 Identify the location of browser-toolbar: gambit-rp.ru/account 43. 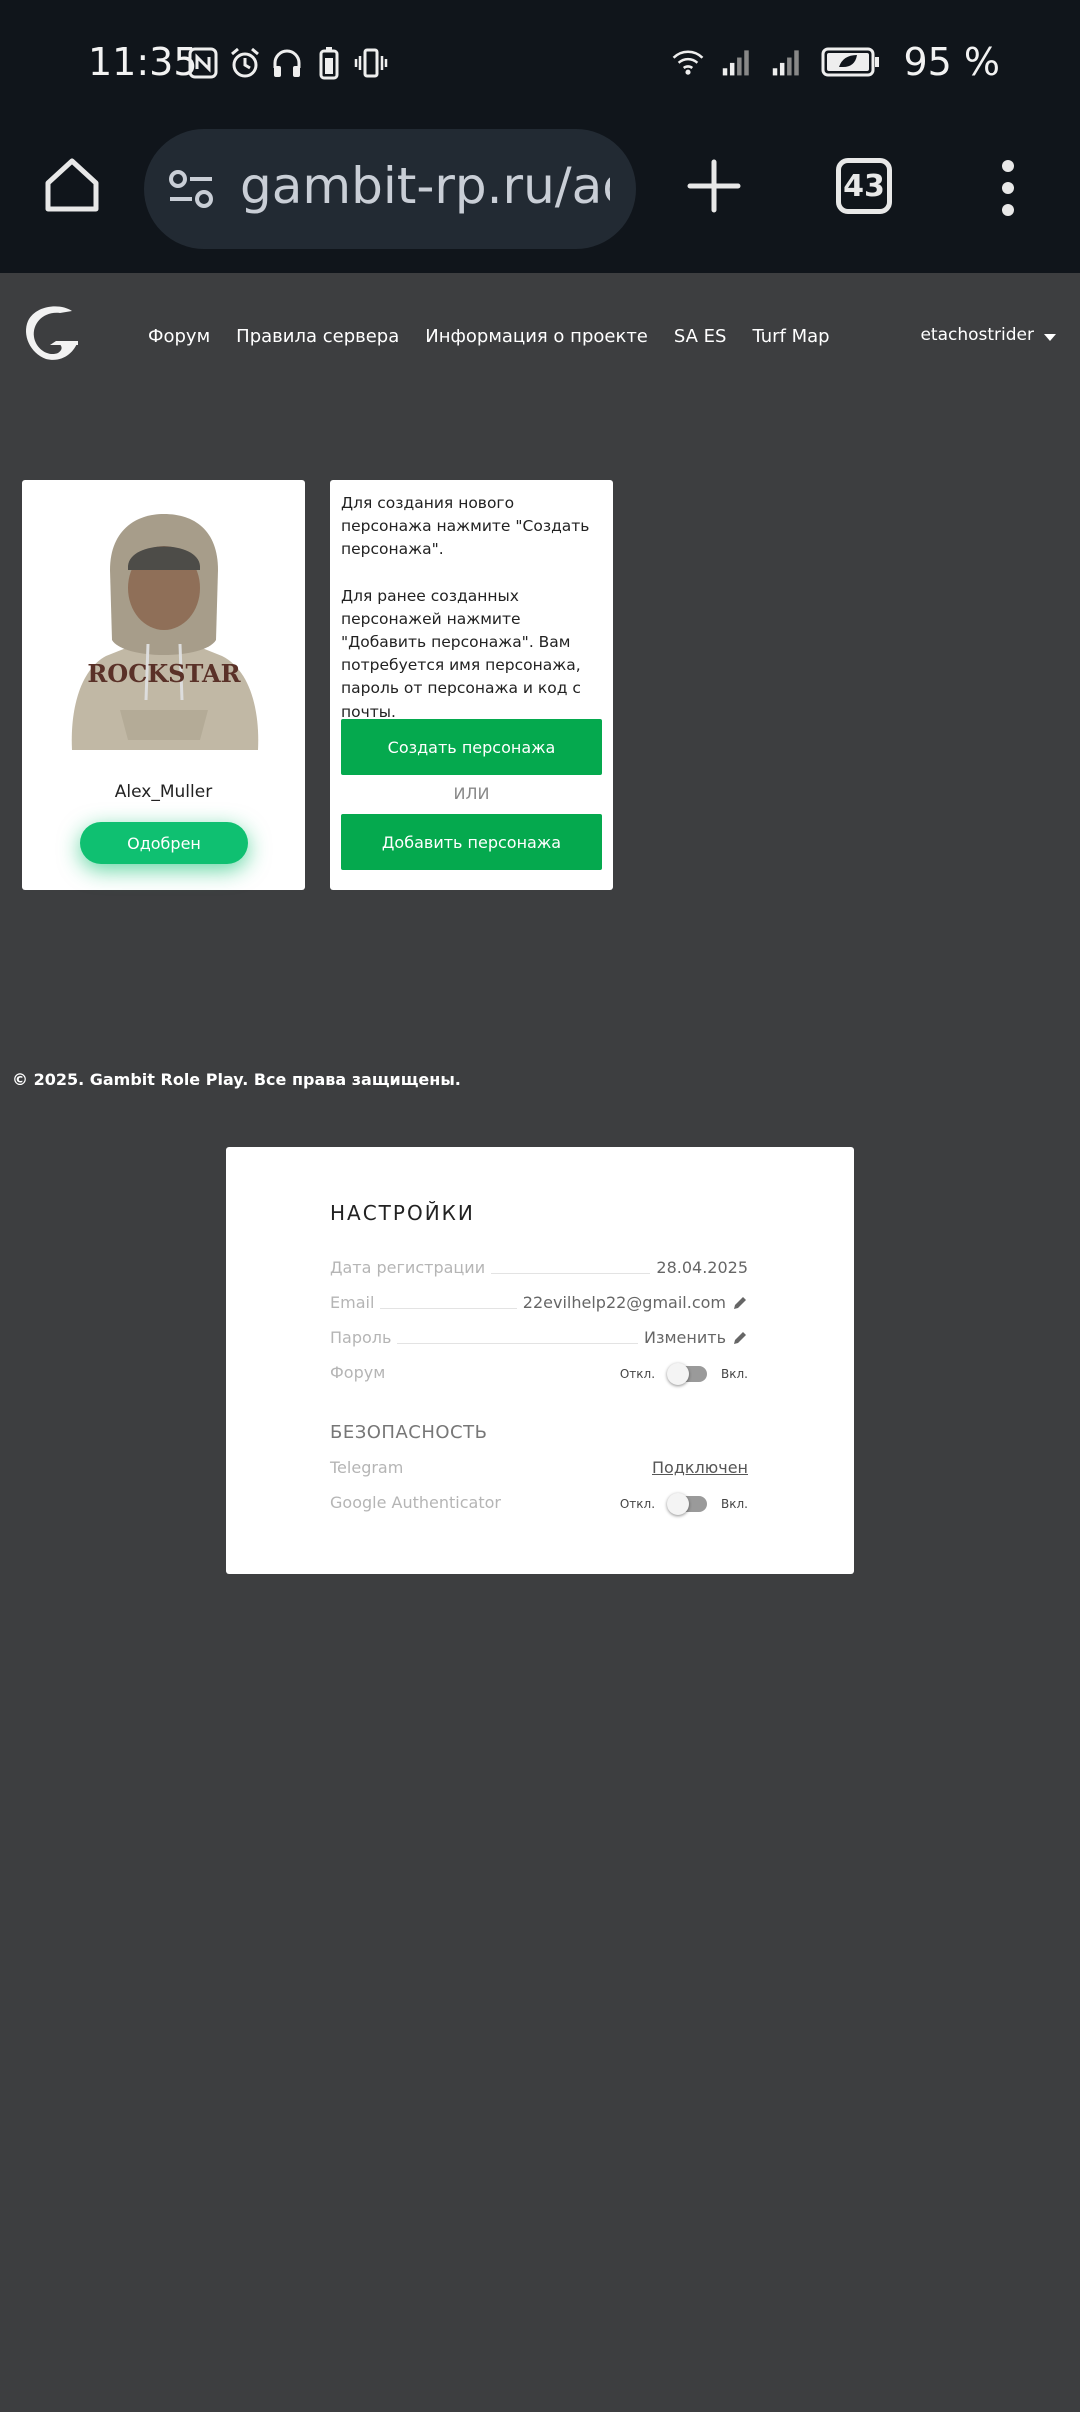
(540, 190).